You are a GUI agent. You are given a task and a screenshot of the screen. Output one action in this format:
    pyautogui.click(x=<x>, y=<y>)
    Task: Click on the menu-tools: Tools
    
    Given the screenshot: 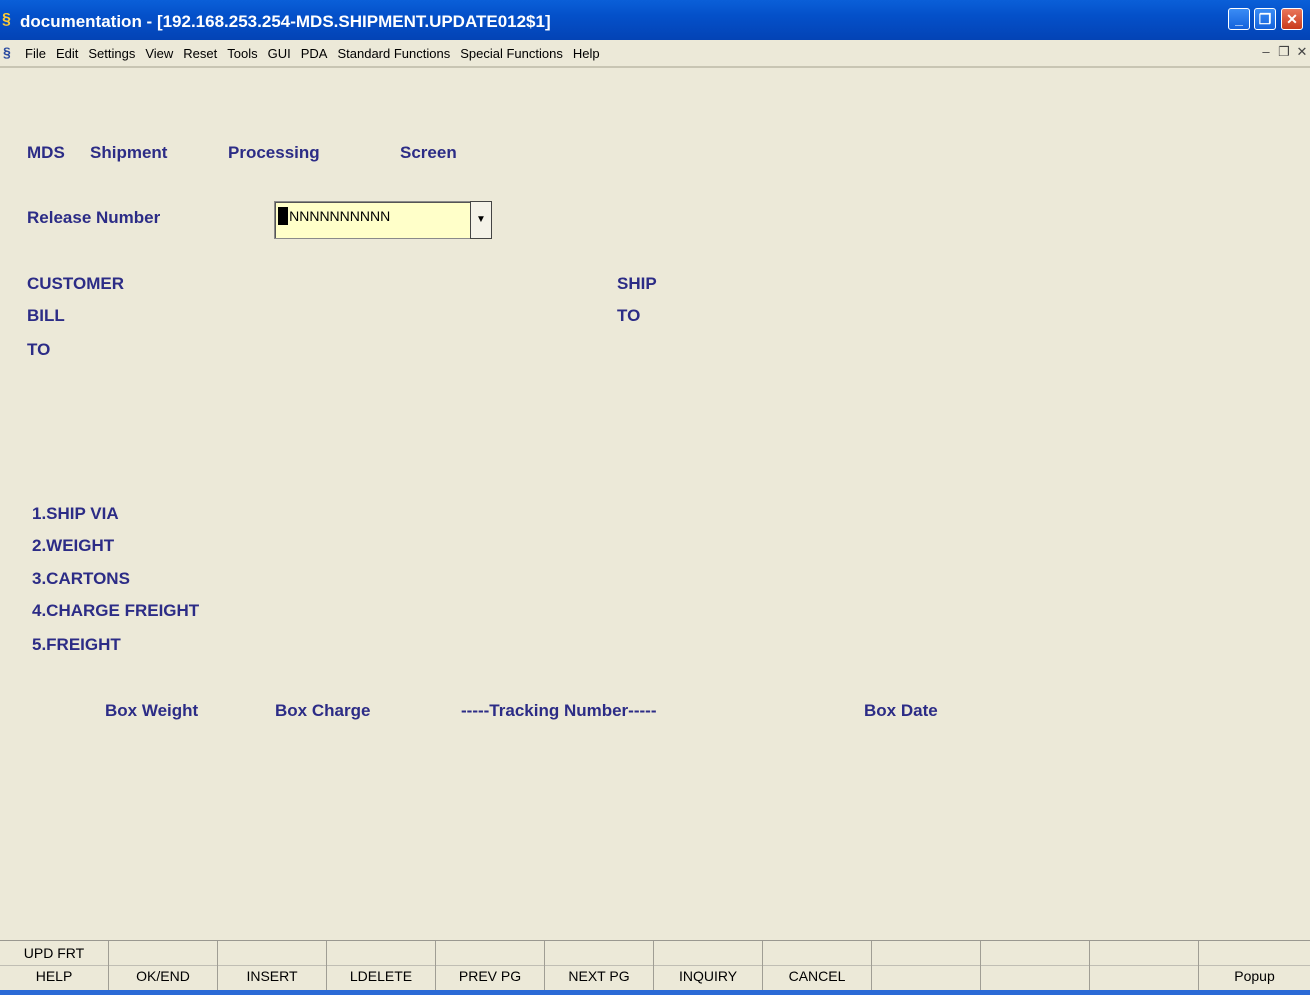 What is the action you would take?
    pyautogui.click(x=242, y=53)
    